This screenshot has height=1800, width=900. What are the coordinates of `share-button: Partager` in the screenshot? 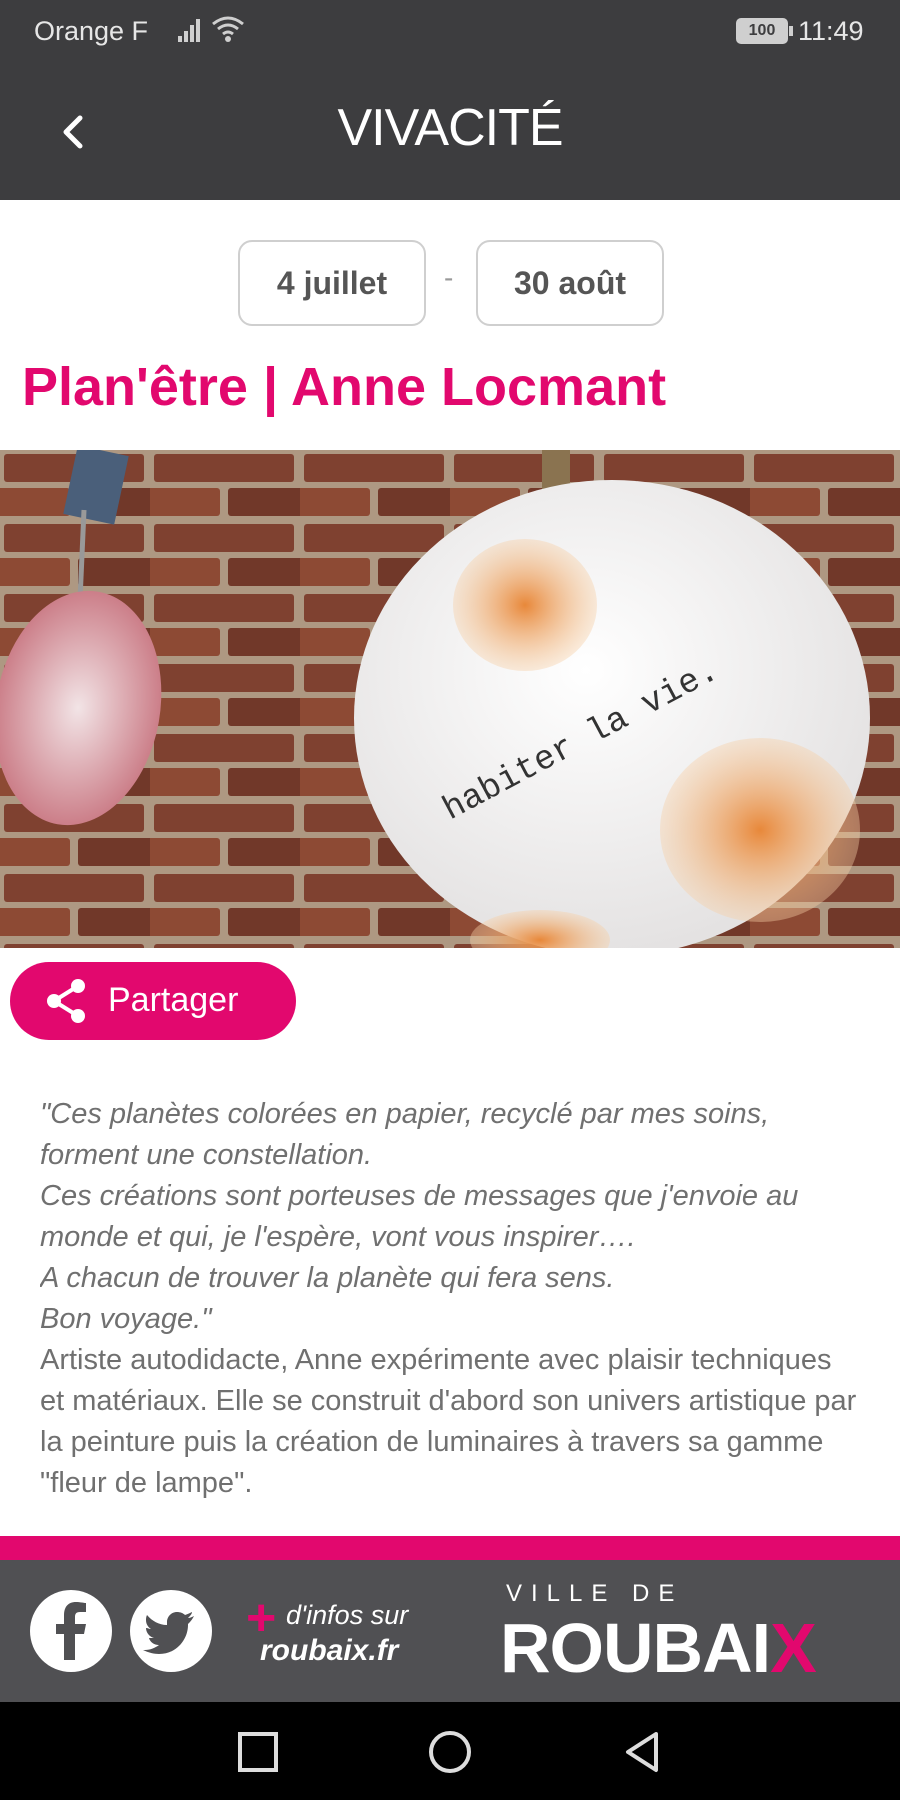 It's located at (153, 1001).